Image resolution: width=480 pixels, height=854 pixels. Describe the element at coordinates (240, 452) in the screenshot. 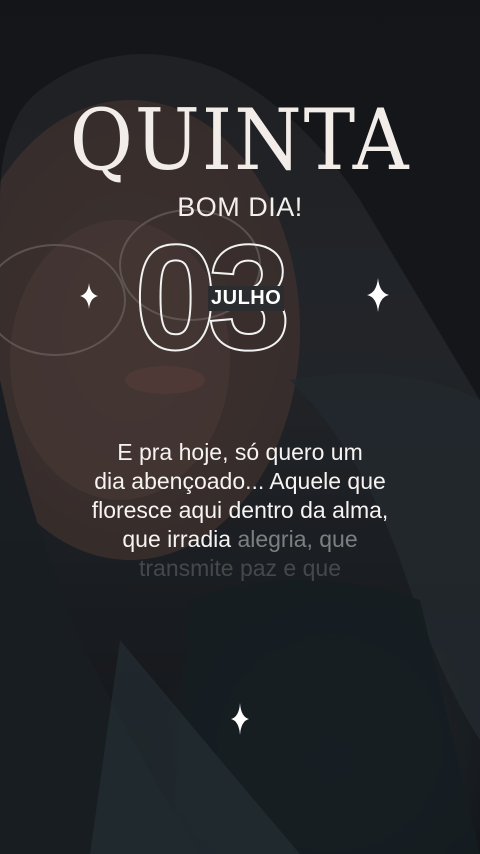

I see `message-line: E pra hoje, só quero um` at that location.